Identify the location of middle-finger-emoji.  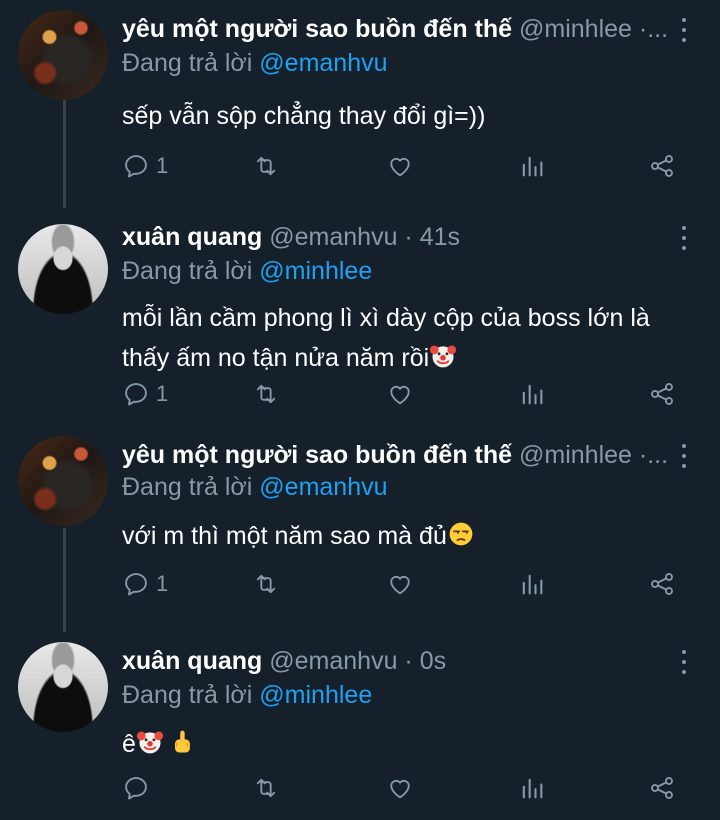
(182, 742).